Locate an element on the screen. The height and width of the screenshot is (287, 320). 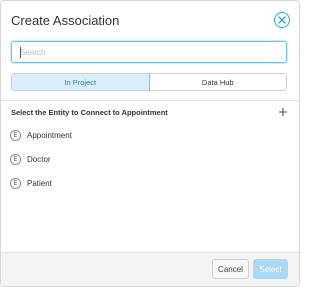
tab-data-hub: Data Hub is located at coordinates (217, 82).